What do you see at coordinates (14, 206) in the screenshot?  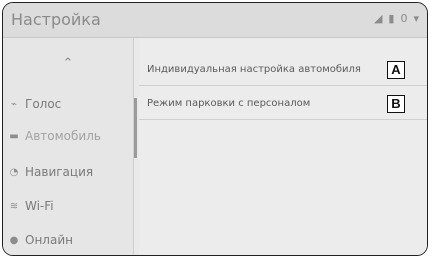 I see `wifi-icon: ≋` at bounding box center [14, 206].